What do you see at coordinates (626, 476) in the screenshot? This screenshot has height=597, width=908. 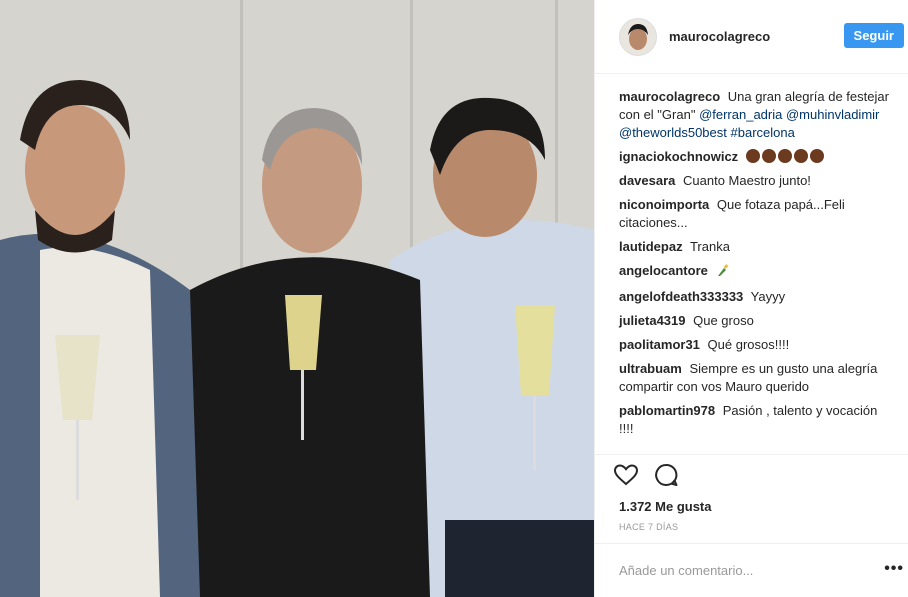 I see `heart-icon` at bounding box center [626, 476].